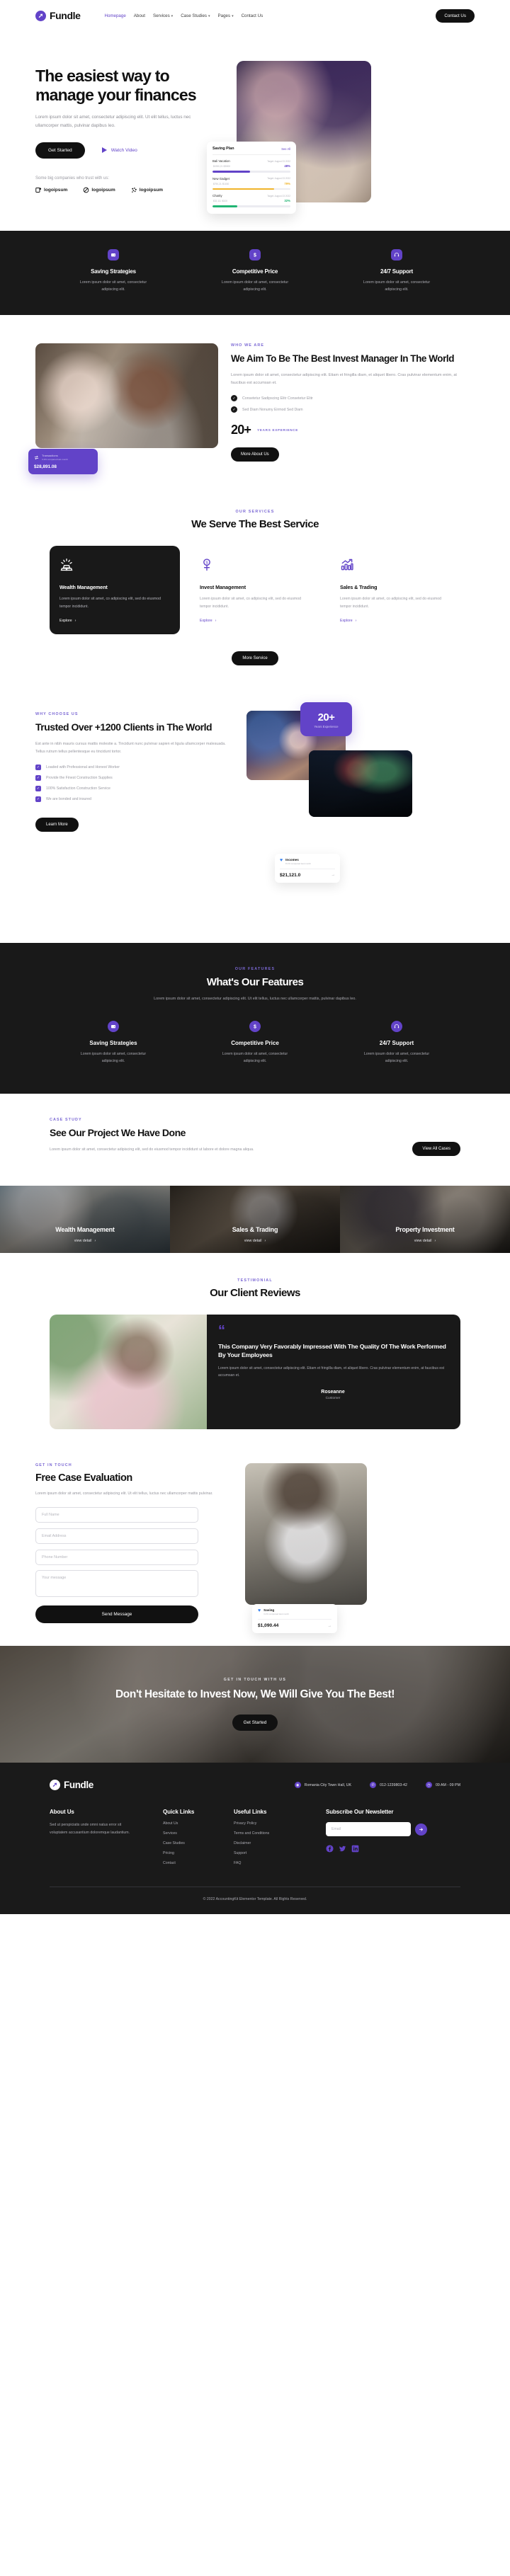  I want to click on case-tile-wealth-management: Wealth Management view detail ›, so click(85, 1219).